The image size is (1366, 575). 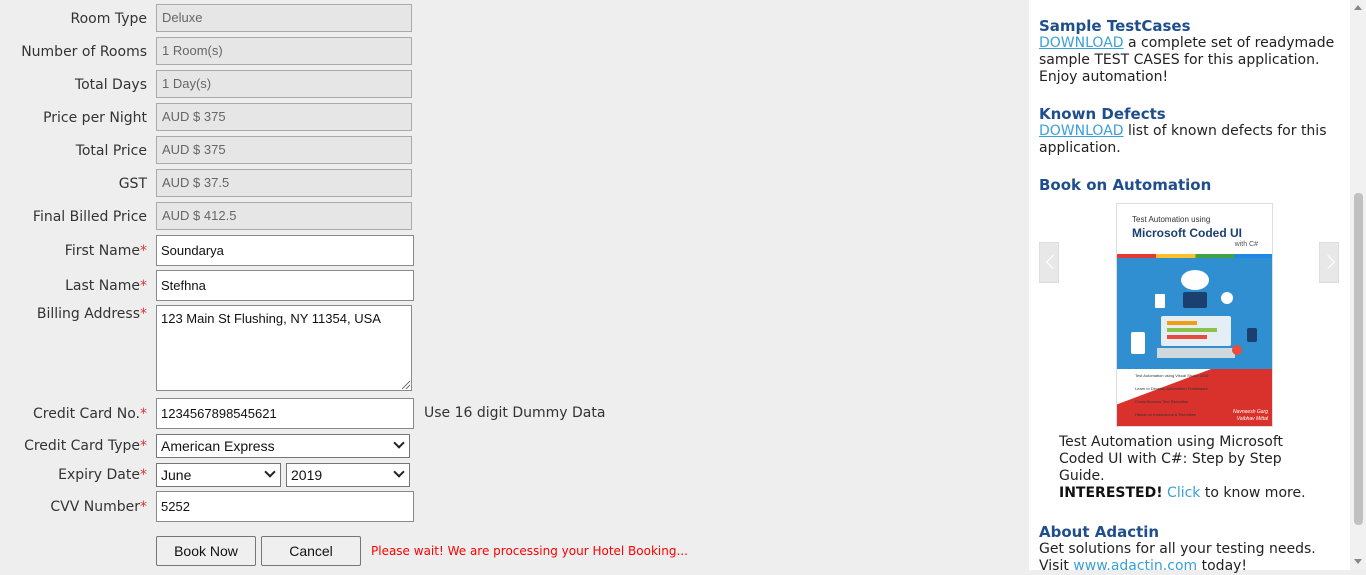 What do you see at coordinates (1111, 493) in the screenshot?
I see `interested-text: INTERESTED!` at bounding box center [1111, 493].